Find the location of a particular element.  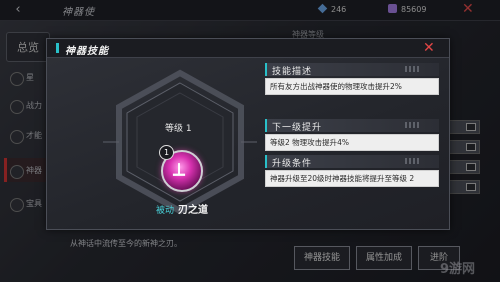

section-label: 下一级提升 is located at coordinates (297, 128).